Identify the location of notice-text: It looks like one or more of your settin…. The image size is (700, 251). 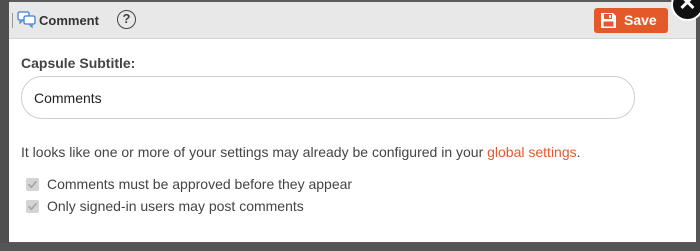
(254, 152).